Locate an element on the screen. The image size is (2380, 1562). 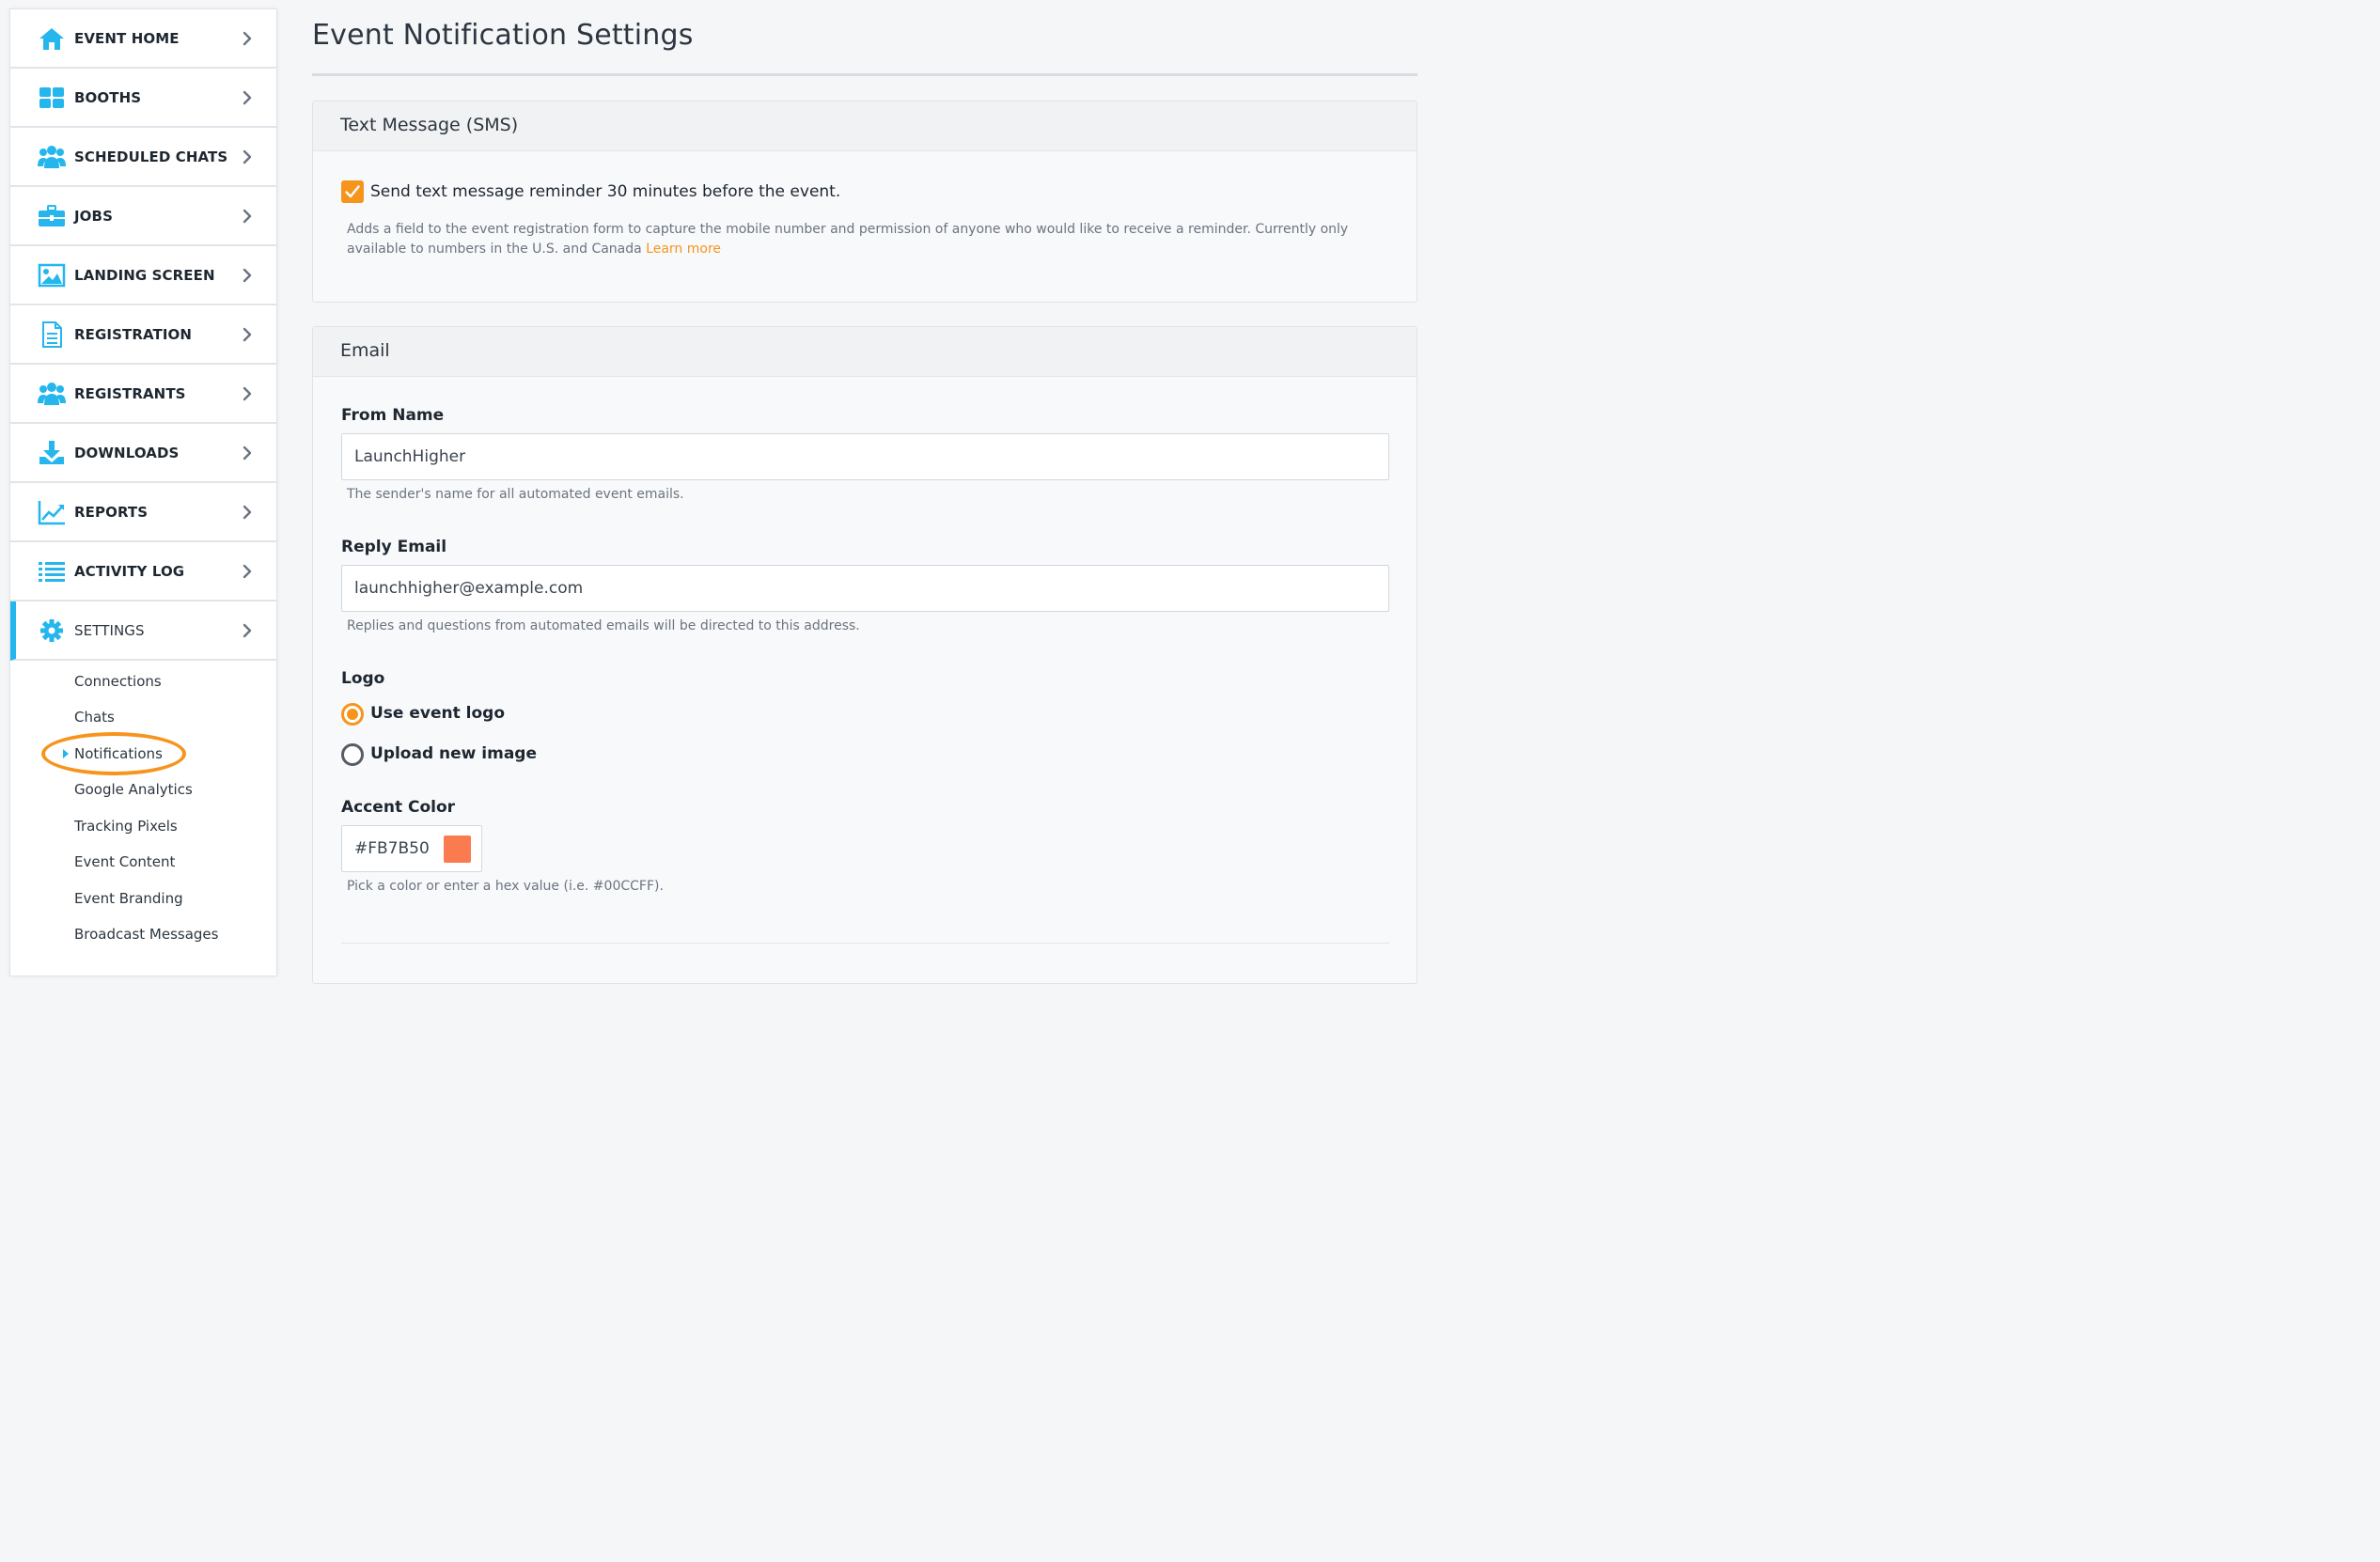
sidebar-item-scheduled-chats: SCHEDULED CHATS is located at coordinates (143, 157).